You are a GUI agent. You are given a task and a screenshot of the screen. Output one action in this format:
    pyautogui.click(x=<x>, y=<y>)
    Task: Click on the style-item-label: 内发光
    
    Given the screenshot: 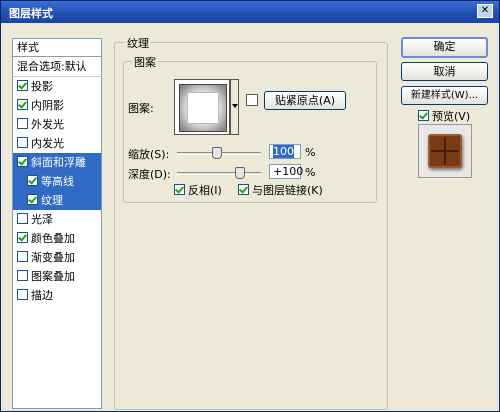 What is the action you would take?
    pyautogui.click(x=47, y=143)
    